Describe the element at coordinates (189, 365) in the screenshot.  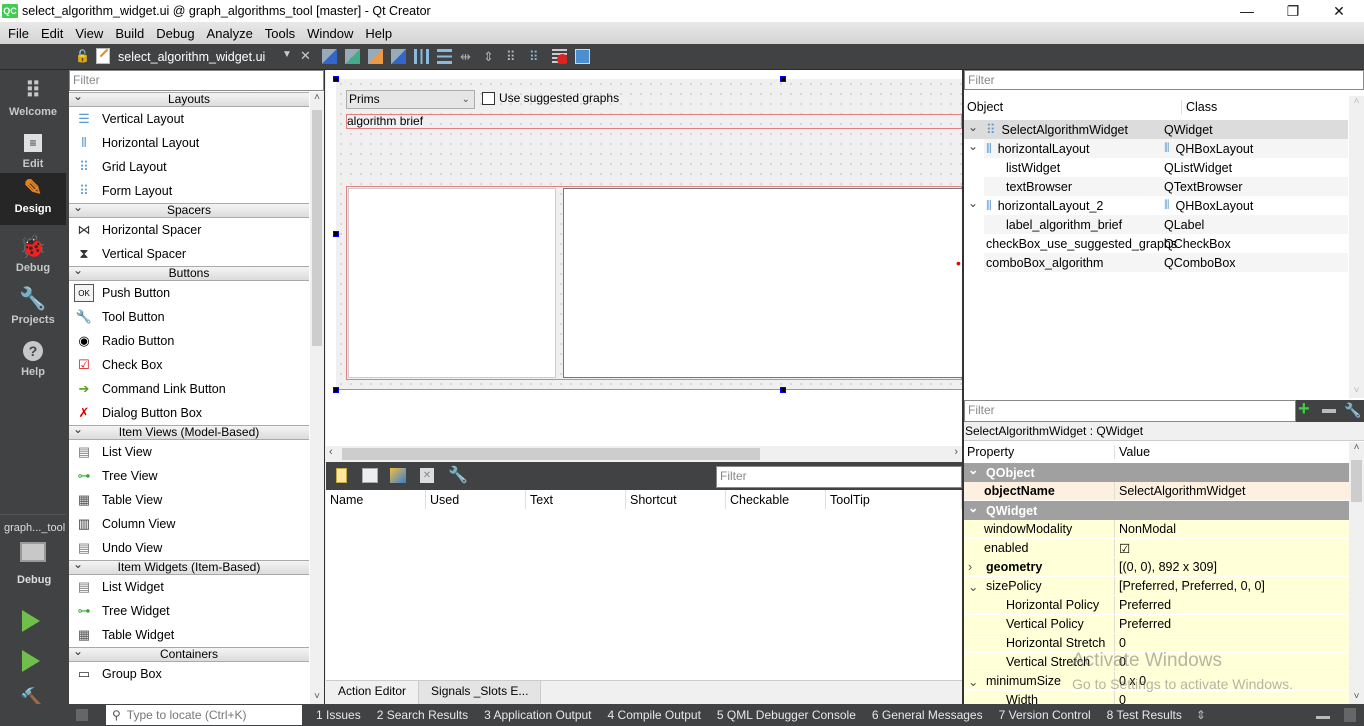
I see `widget-item-check-box: ☑ Check Box` at that location.